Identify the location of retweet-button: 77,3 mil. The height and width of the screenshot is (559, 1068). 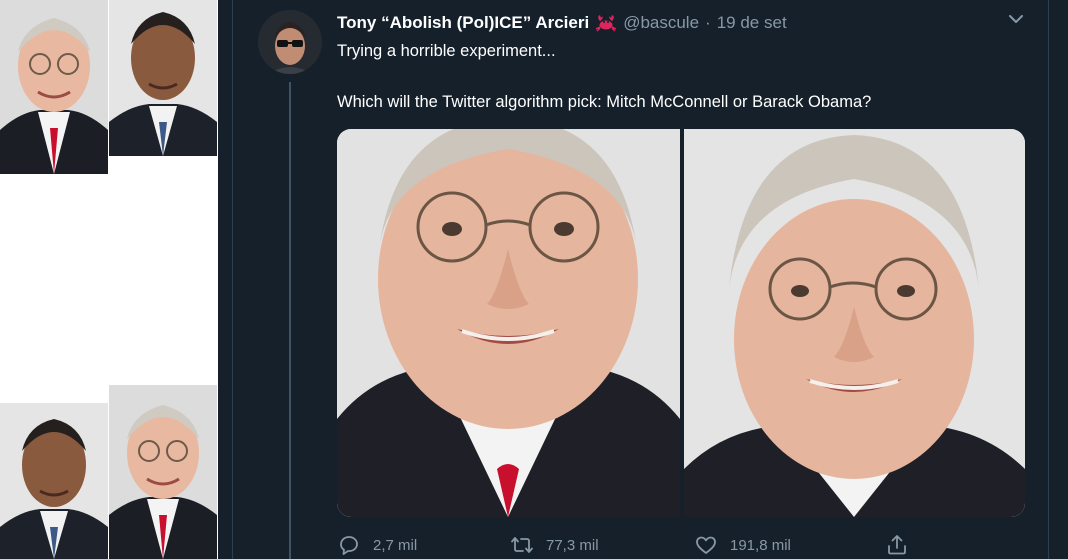
(554, 545).